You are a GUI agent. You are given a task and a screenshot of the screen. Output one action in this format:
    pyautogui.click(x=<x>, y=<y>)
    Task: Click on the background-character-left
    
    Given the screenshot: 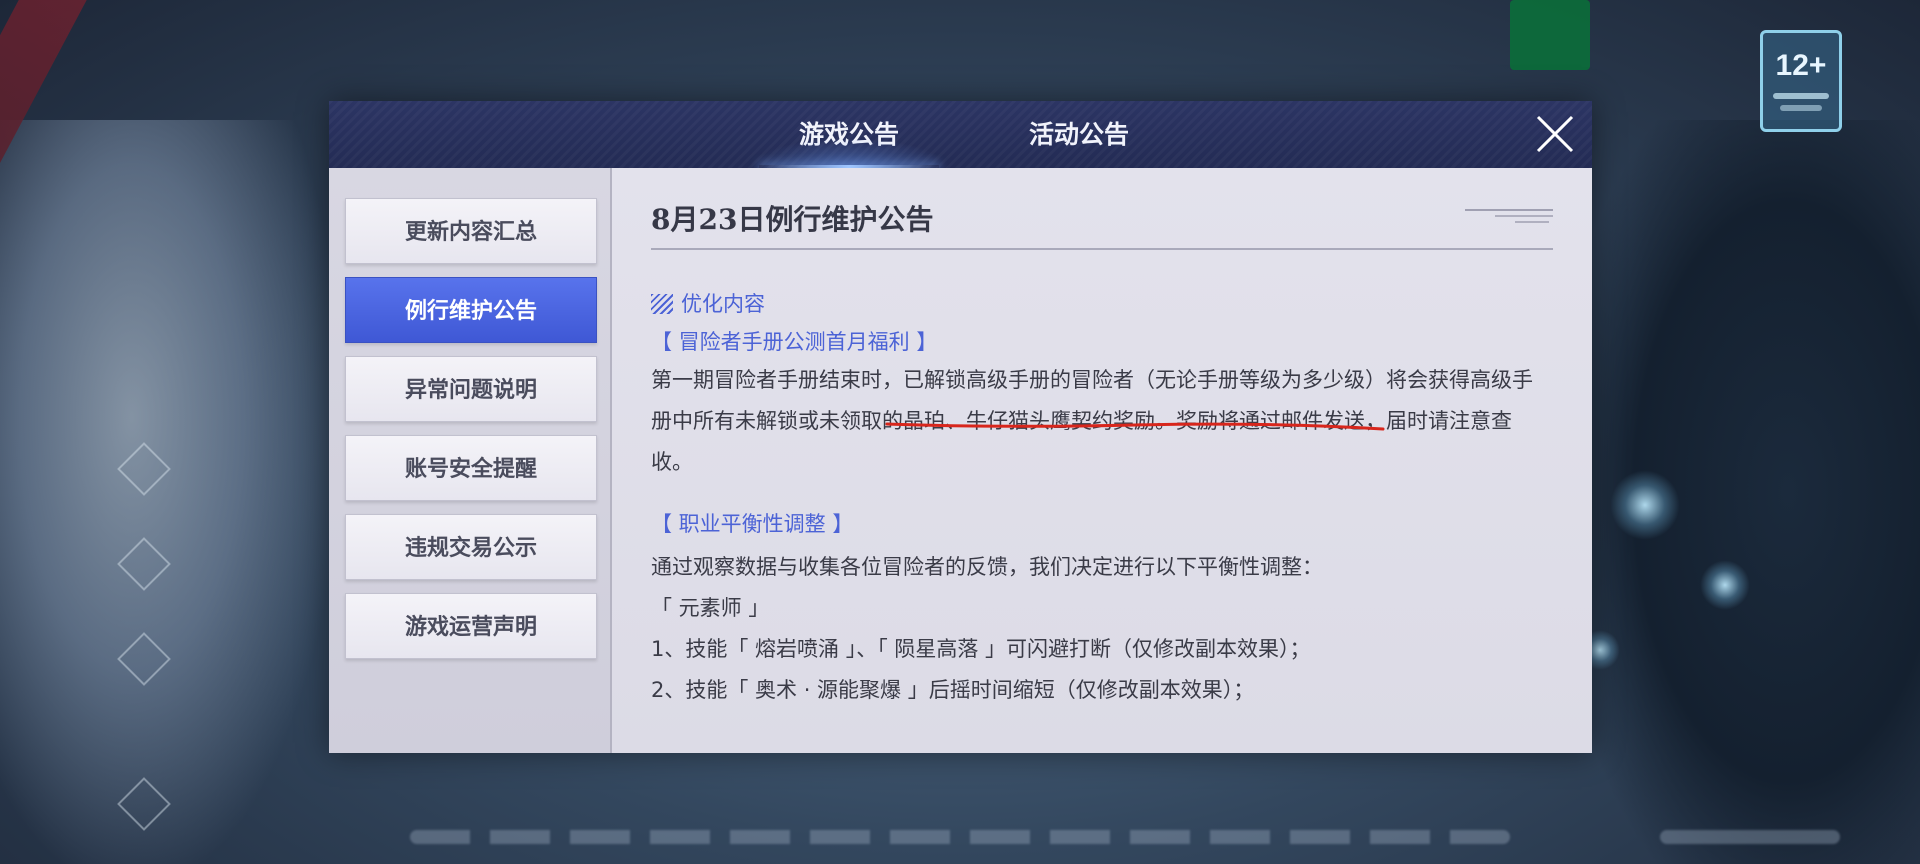 What is the action you would take?
    pyautogui.click(x=165, y=492)
    